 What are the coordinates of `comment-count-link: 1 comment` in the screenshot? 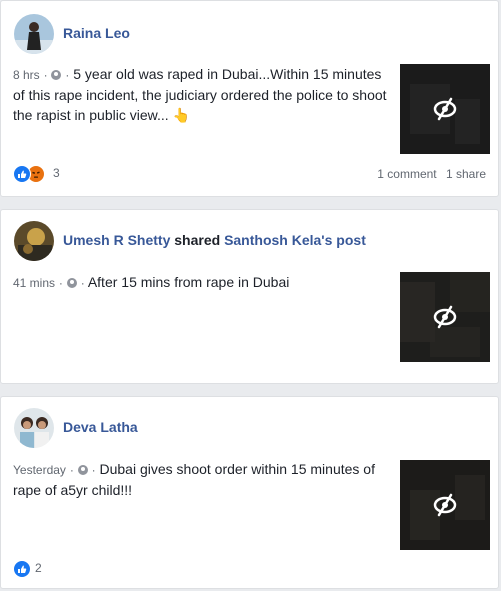 It's located at (406, 174).